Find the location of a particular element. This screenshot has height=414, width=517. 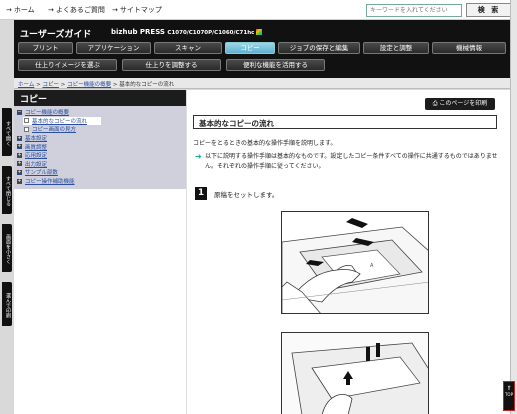

print-page-button: ⎙ このページを印刷 is located at coordinates (460, 104).